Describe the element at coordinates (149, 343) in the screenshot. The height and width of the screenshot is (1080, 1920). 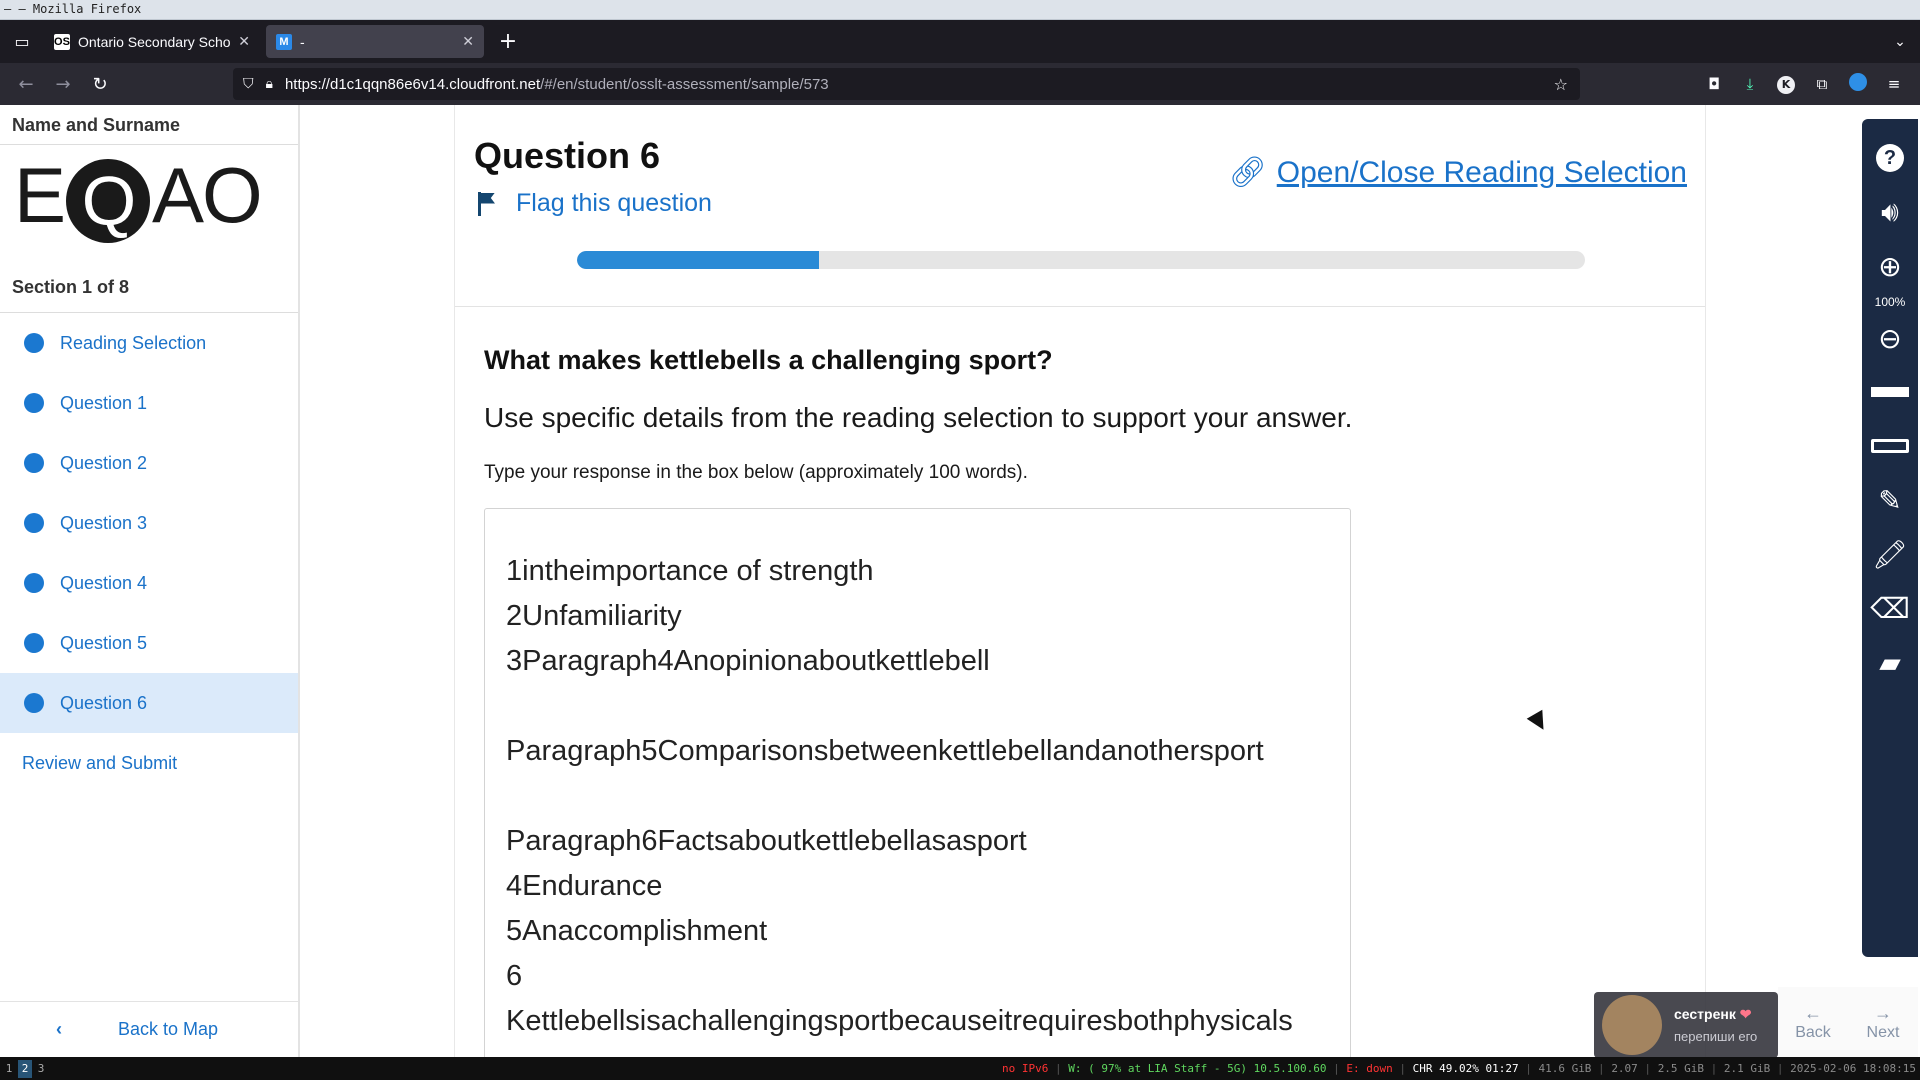
I see `sidebar-item-reading-selection: Reading Selection` at that location.